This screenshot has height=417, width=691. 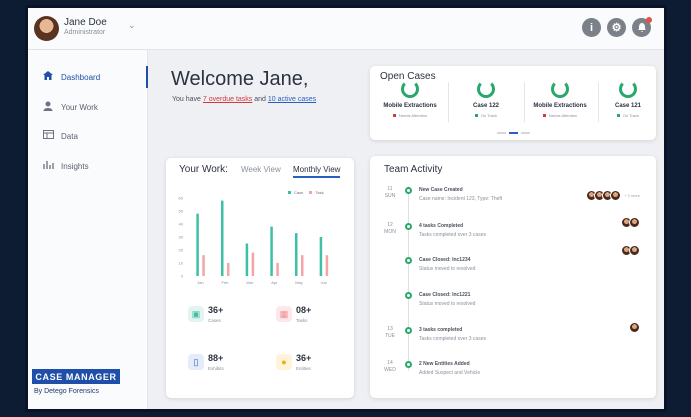 I want to click on event-date: 12 MON, so click(x=390, y=228).